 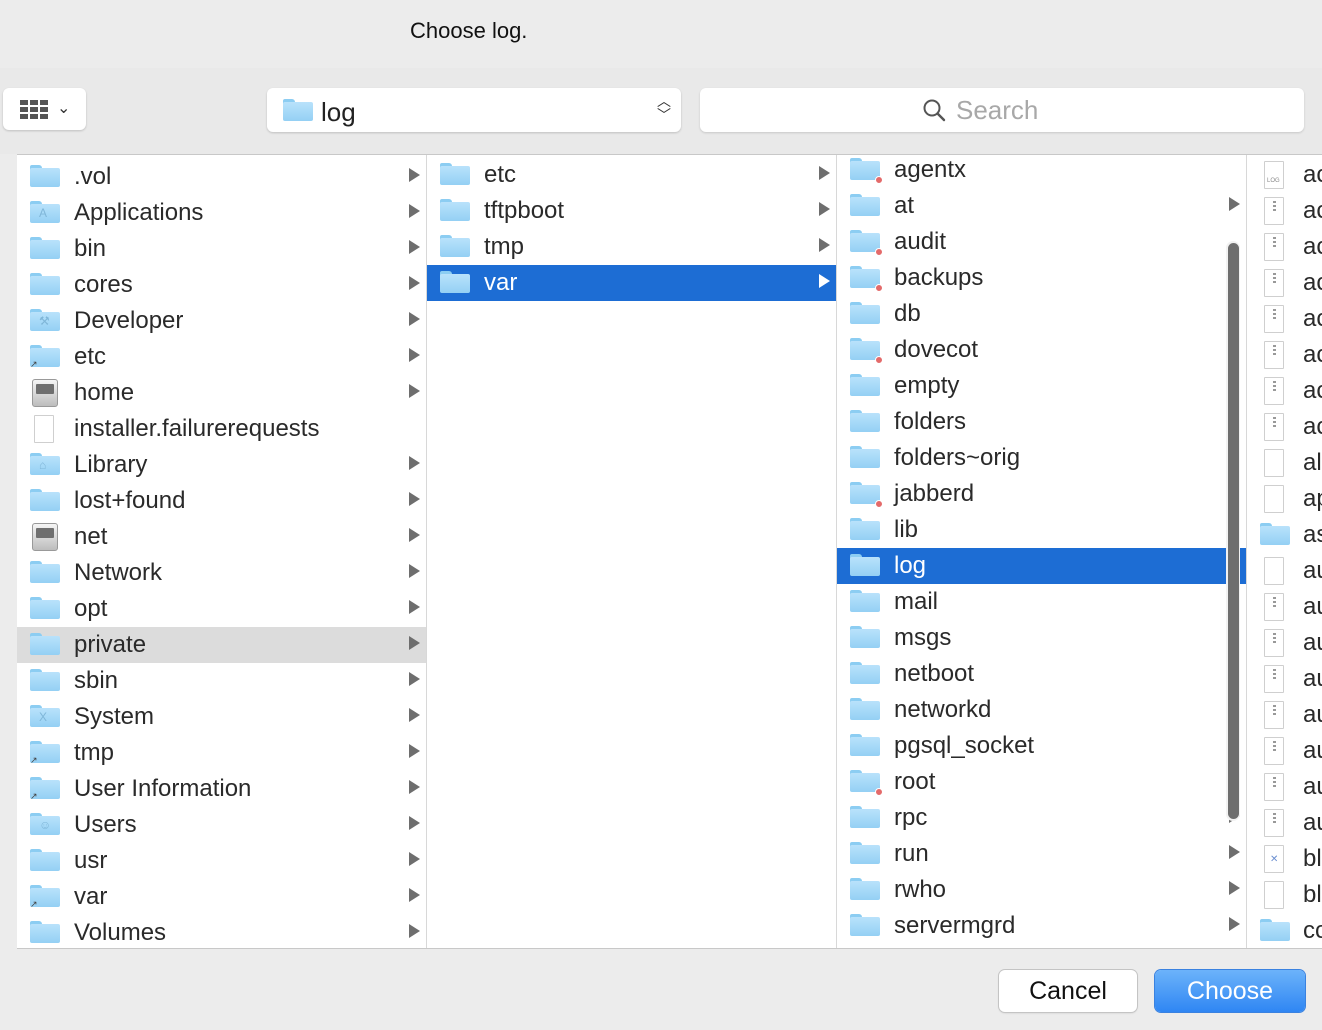 I want to click on browser-row-folders: folders, so click(x=1041, y=422).